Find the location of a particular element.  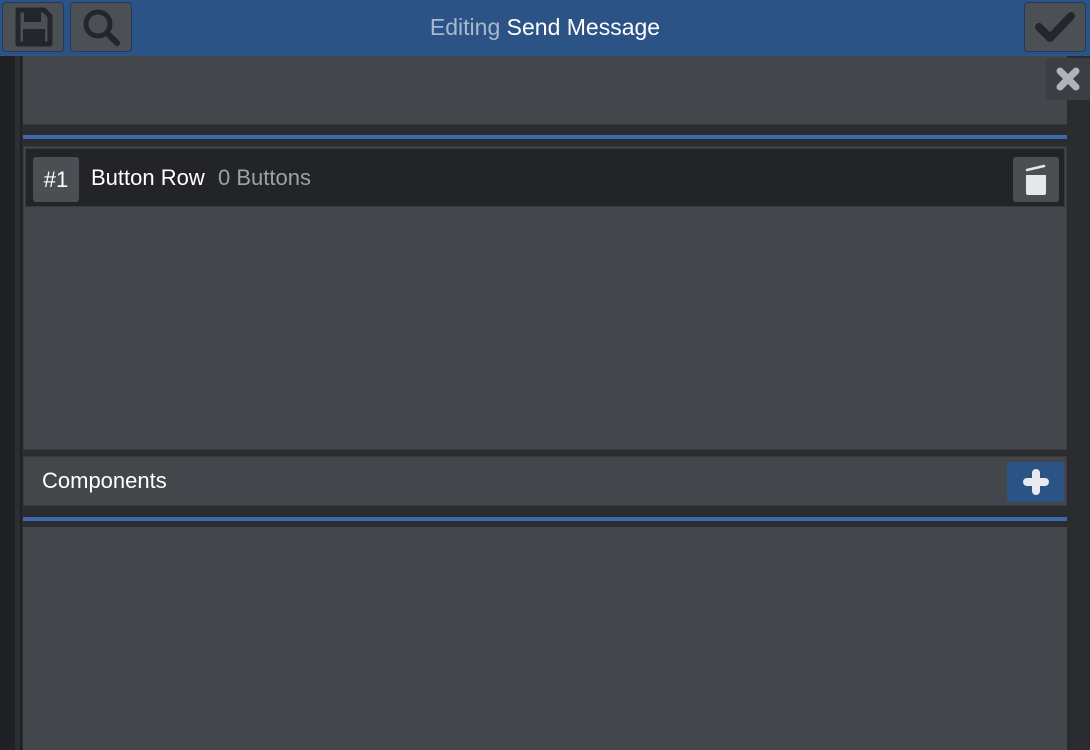

close-button is located at coordinates (1068, 79).